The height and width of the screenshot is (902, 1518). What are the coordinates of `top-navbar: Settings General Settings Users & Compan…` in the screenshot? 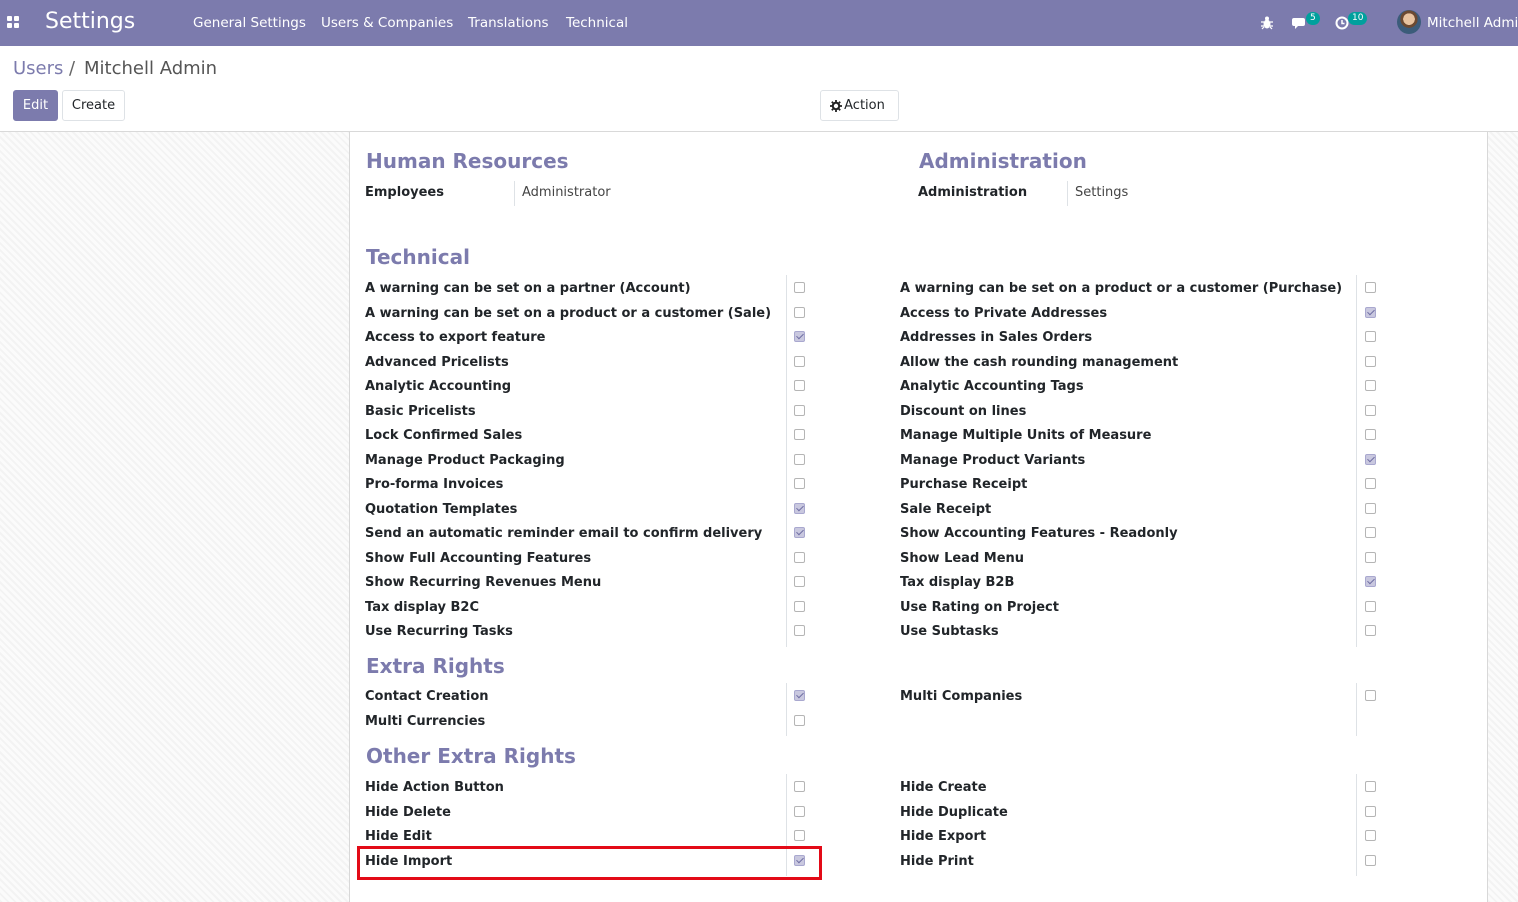 It's located at (759, 23).